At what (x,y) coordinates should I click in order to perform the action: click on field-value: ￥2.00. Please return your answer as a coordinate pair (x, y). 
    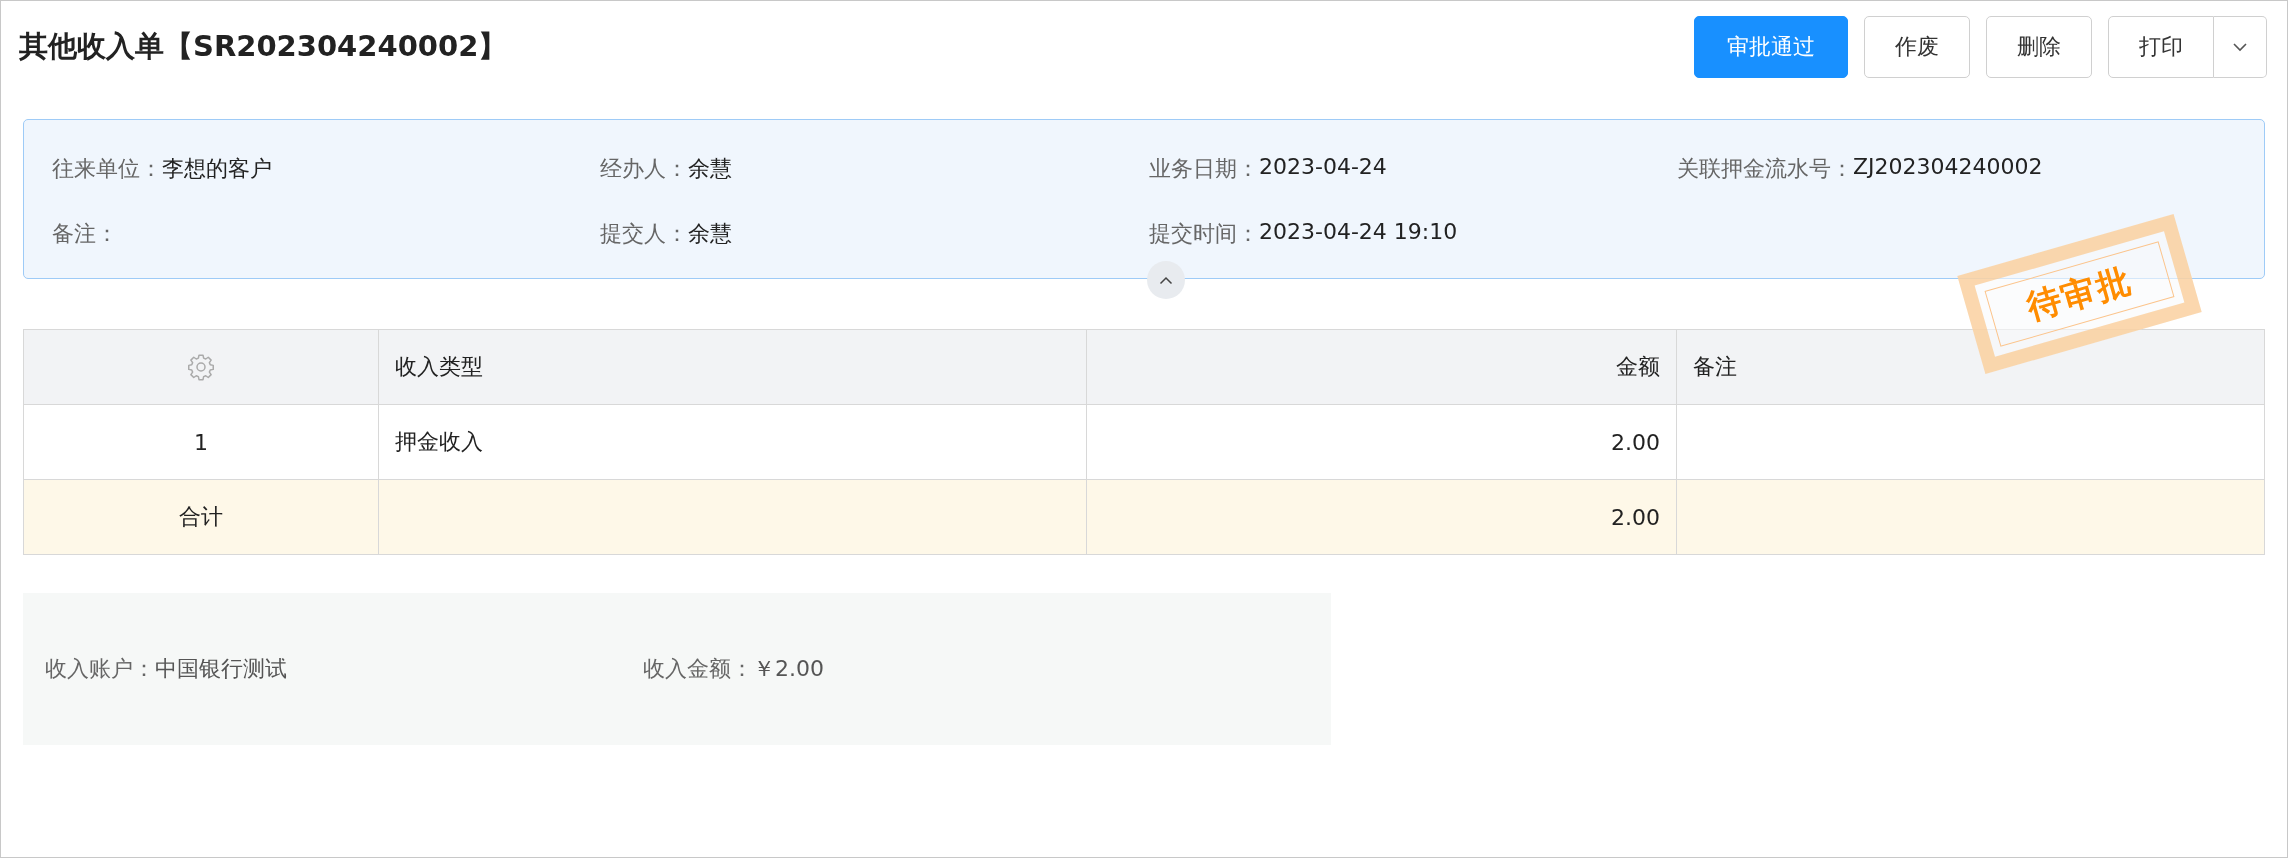
    Looking at the image, I should click on (788, 668).